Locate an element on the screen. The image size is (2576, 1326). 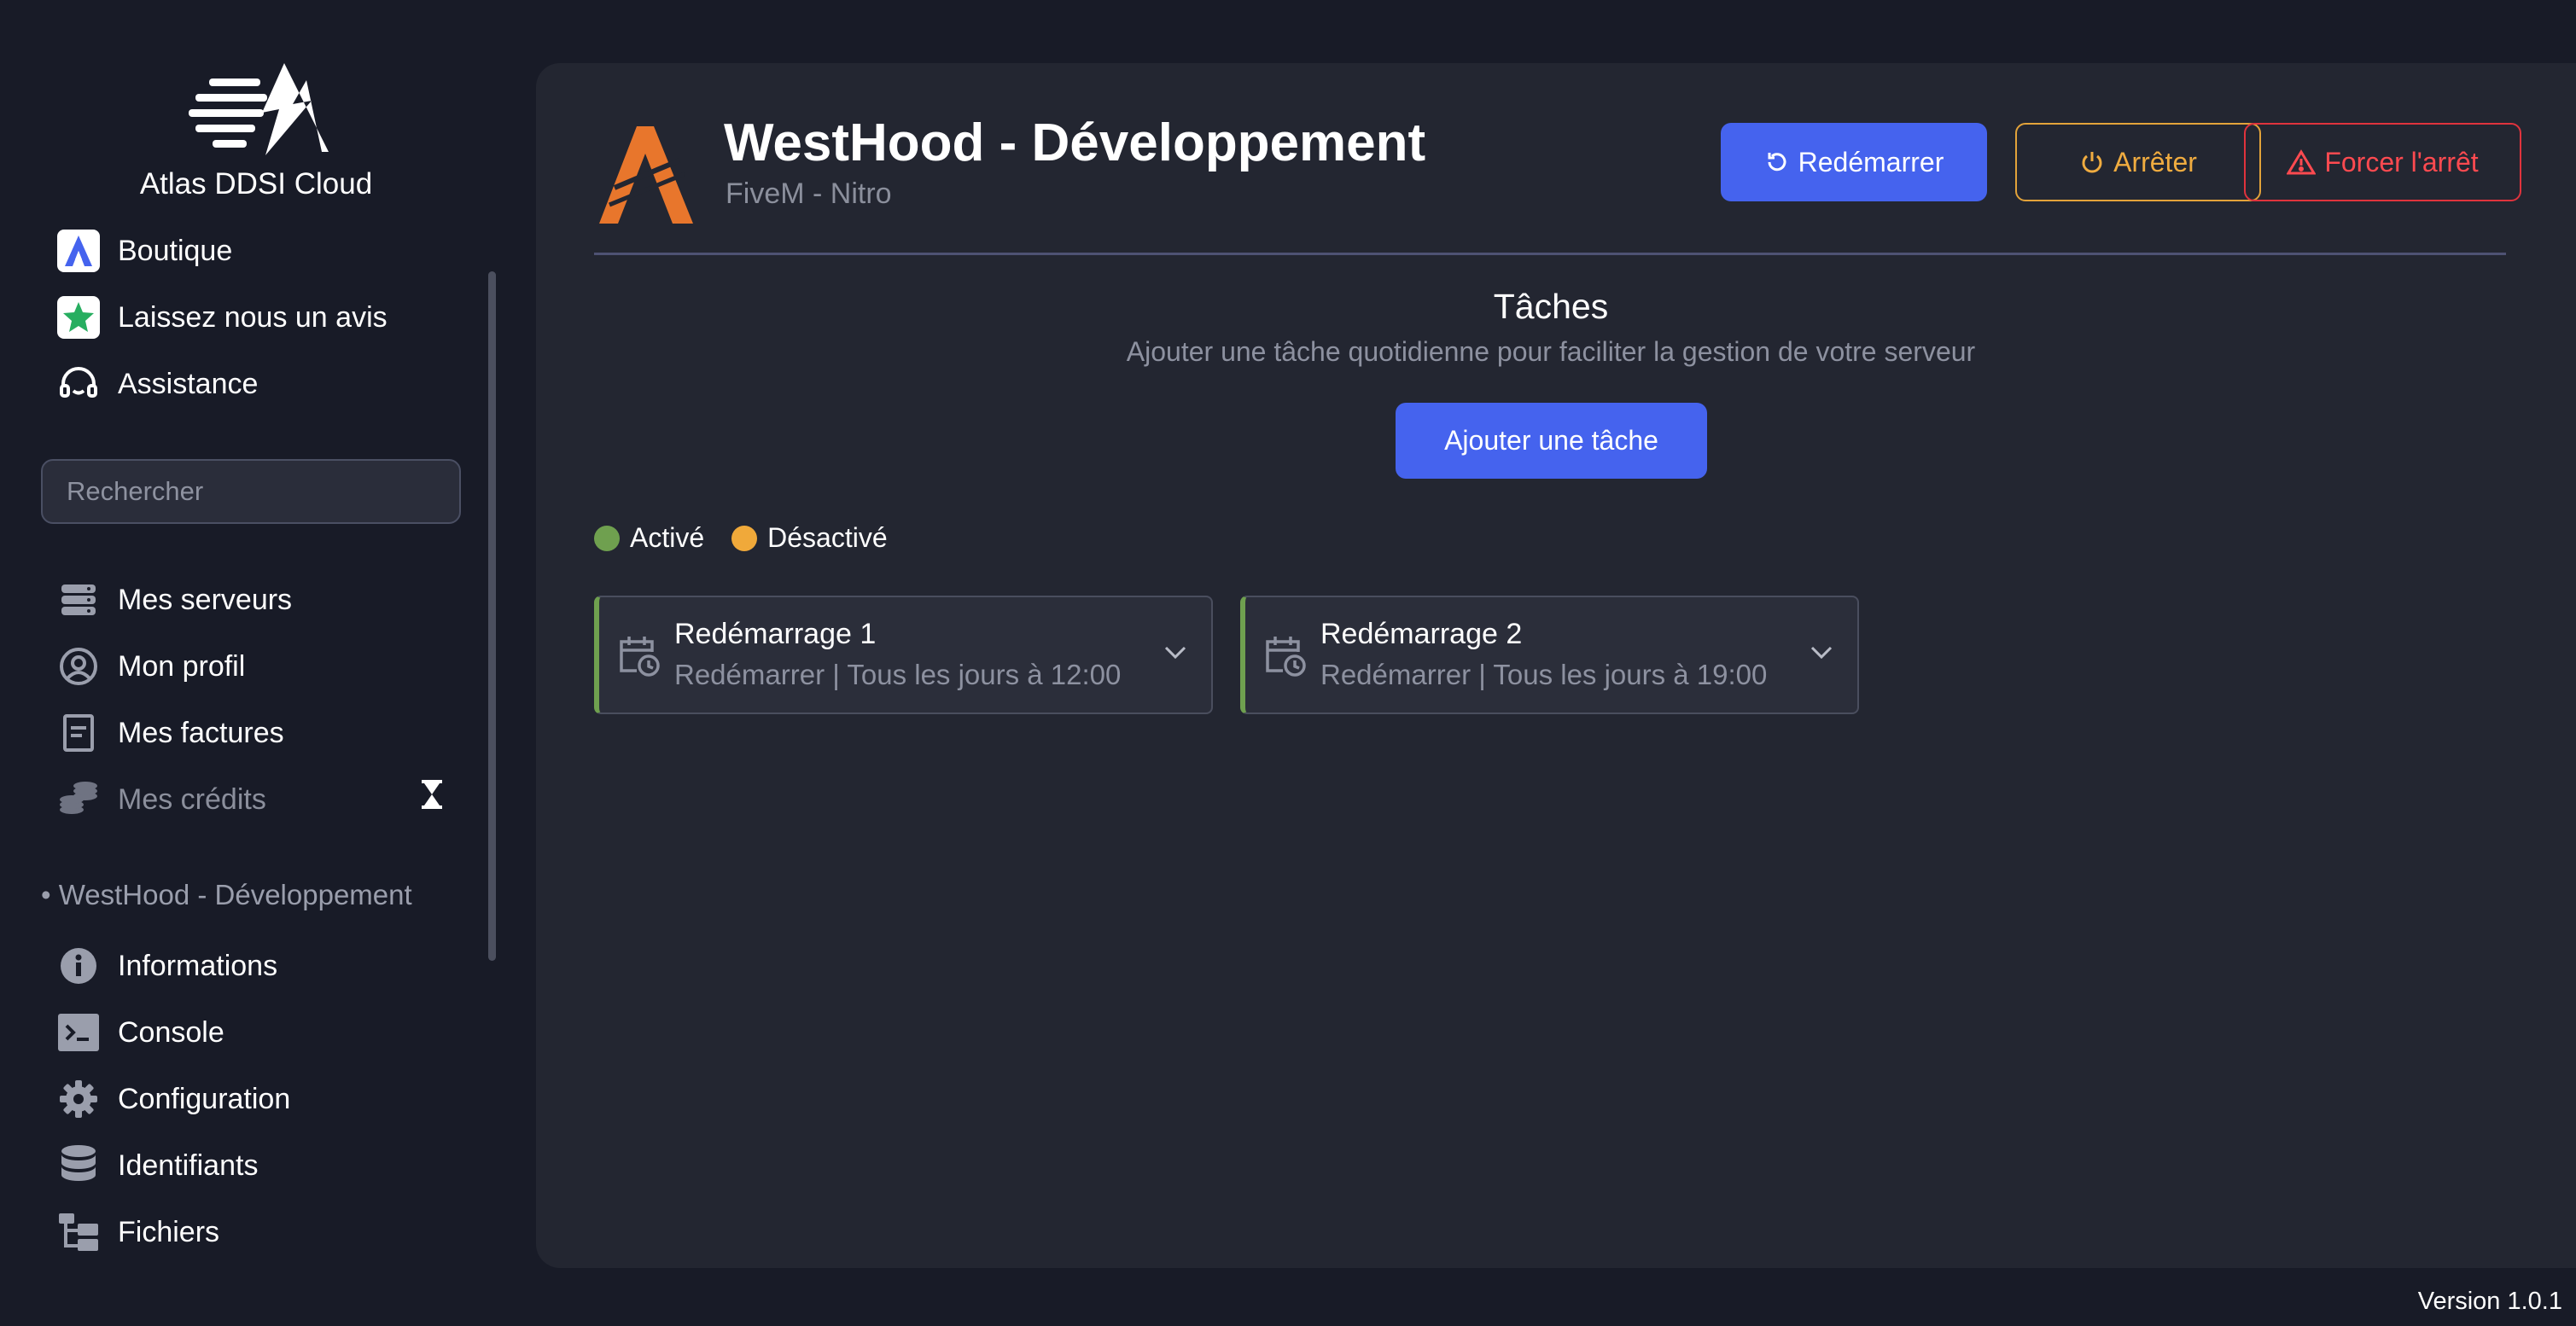
sidebar-item-label: Fichiers is located at coordinates (169, 1231).